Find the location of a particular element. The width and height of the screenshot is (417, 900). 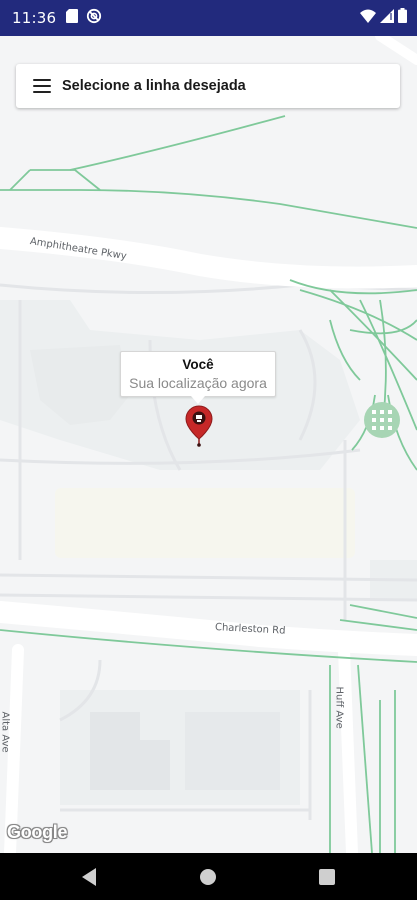

signal-icon is located at coordinates (387, 18).